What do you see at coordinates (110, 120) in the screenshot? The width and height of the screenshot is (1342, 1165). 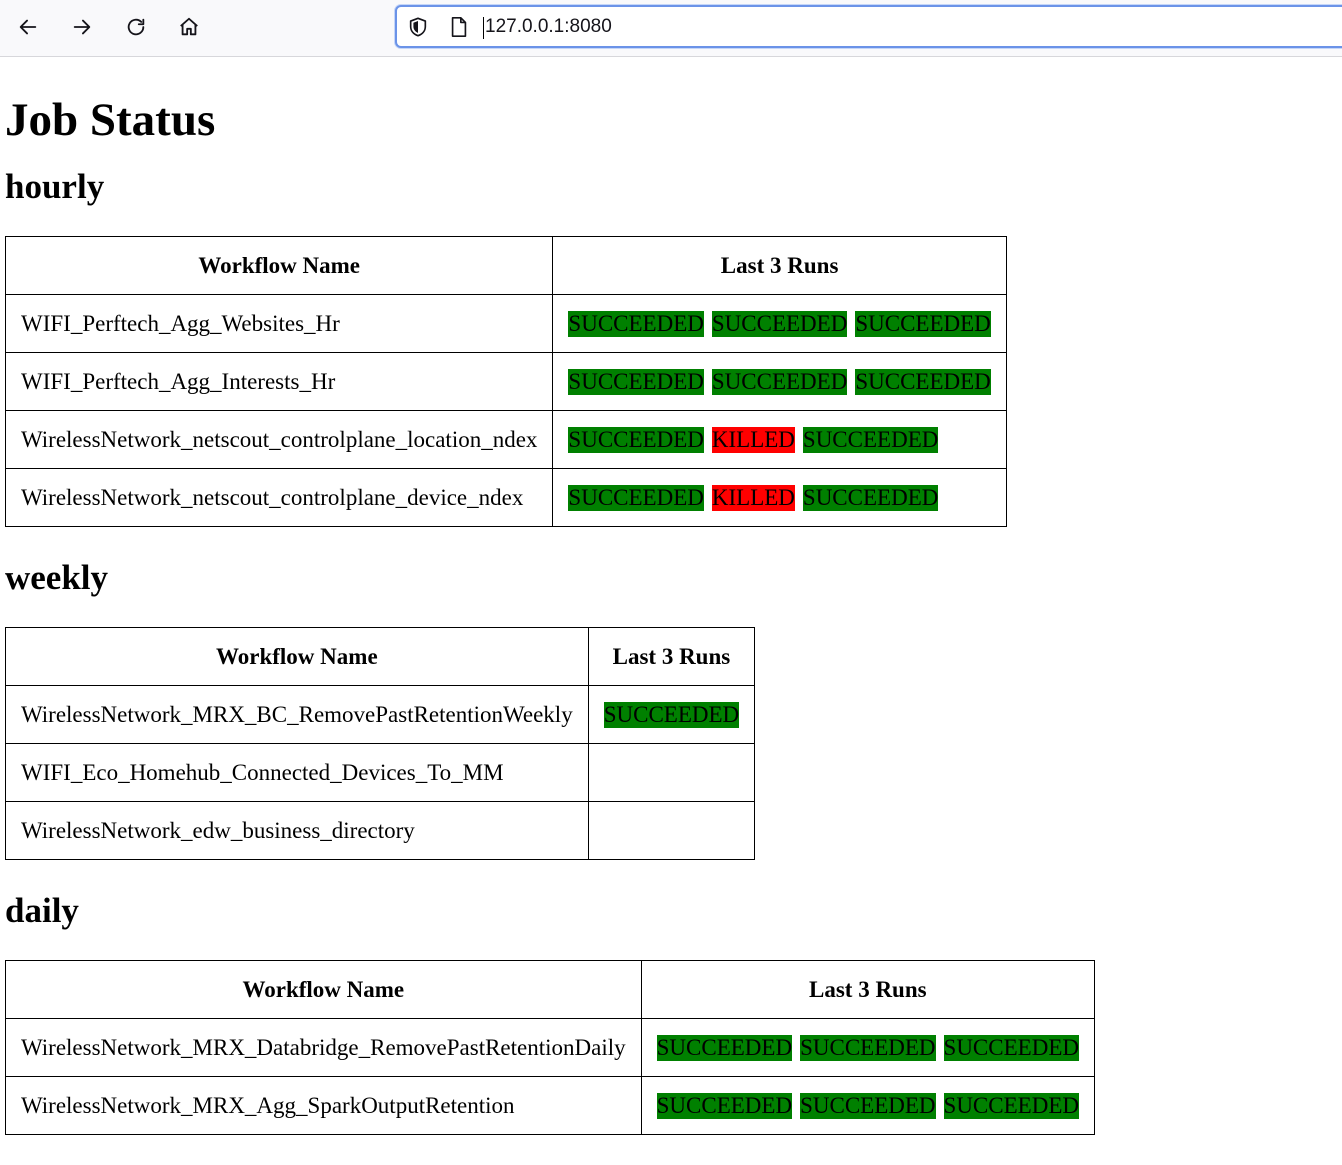 I see `page-title: Job Status` at bounding box center [110, 120].